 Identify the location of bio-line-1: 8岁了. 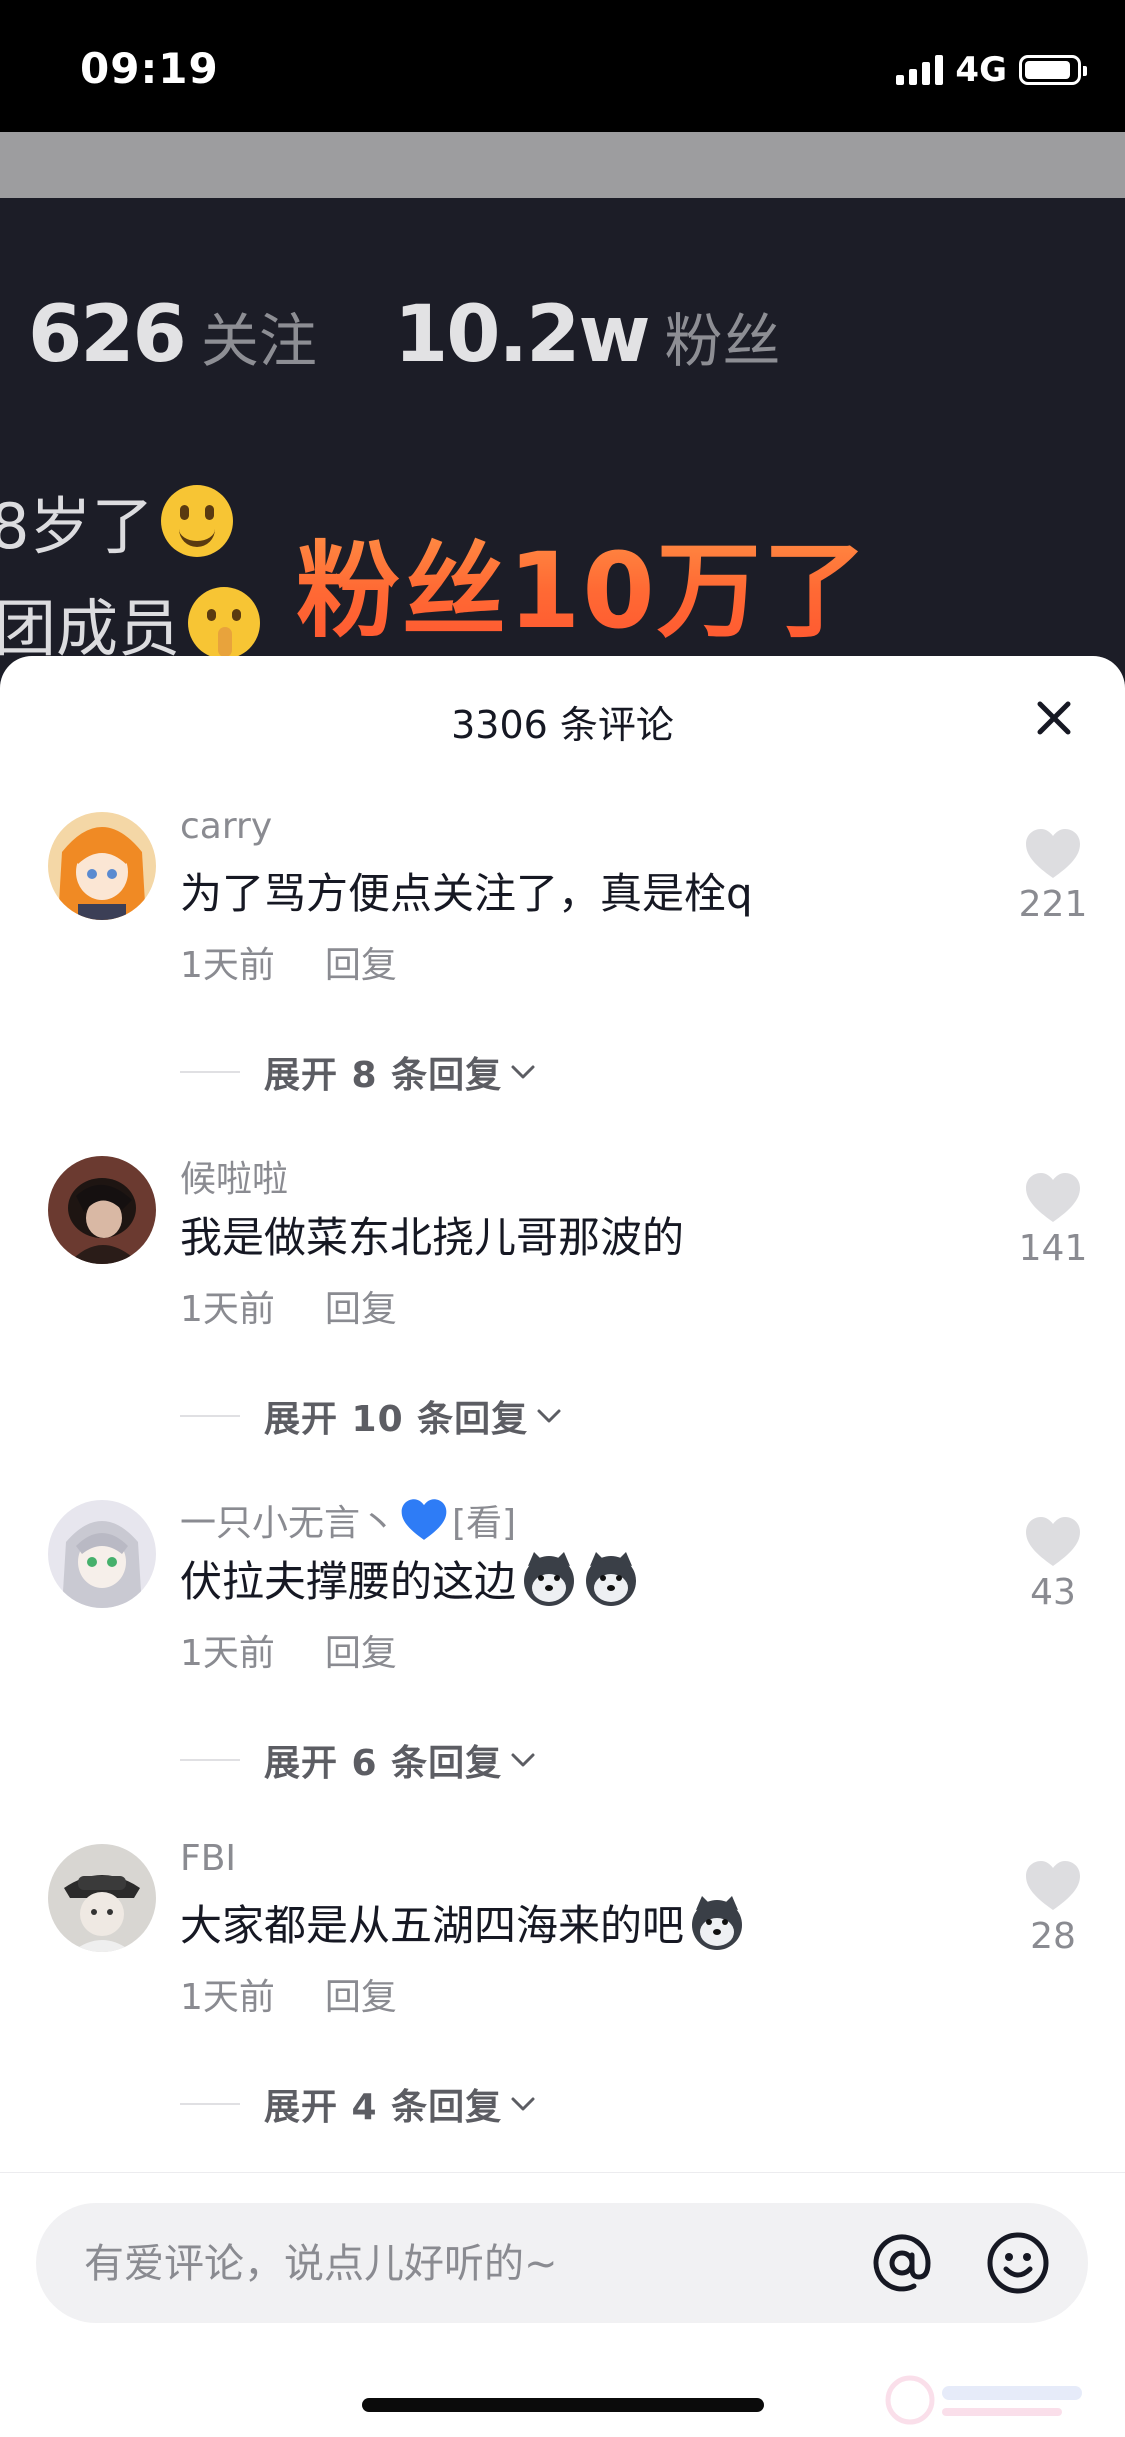
(117, 521).